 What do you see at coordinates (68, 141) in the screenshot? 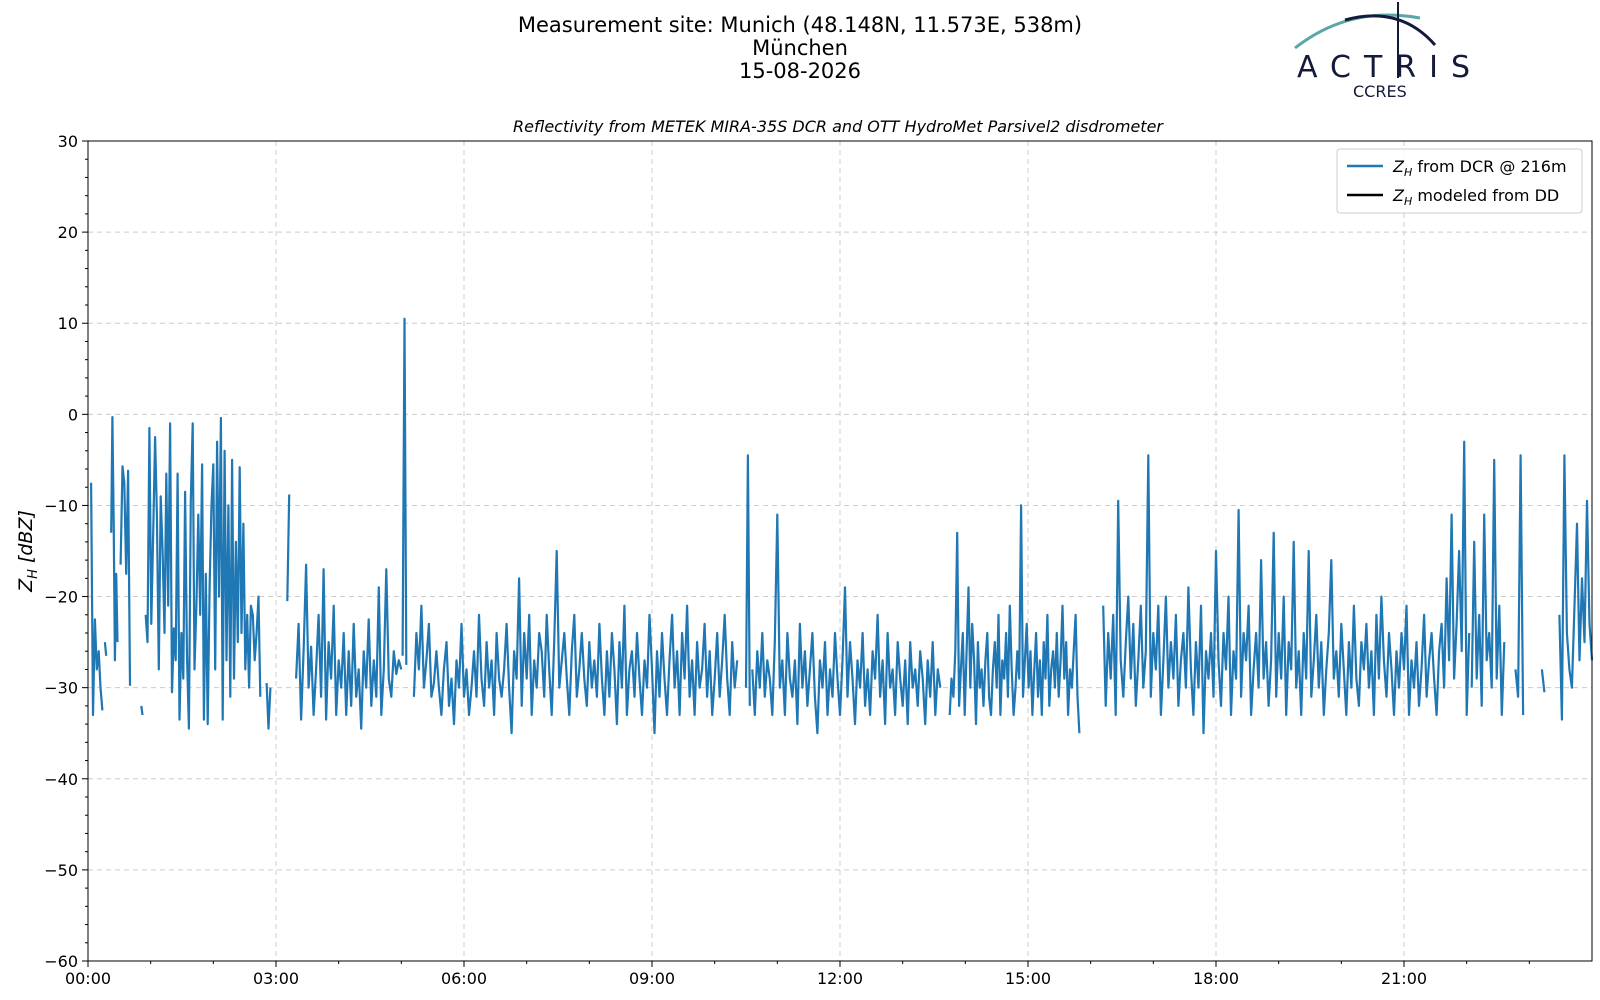
I see `y-tick-label: 30` at bounding box center [68, 141].